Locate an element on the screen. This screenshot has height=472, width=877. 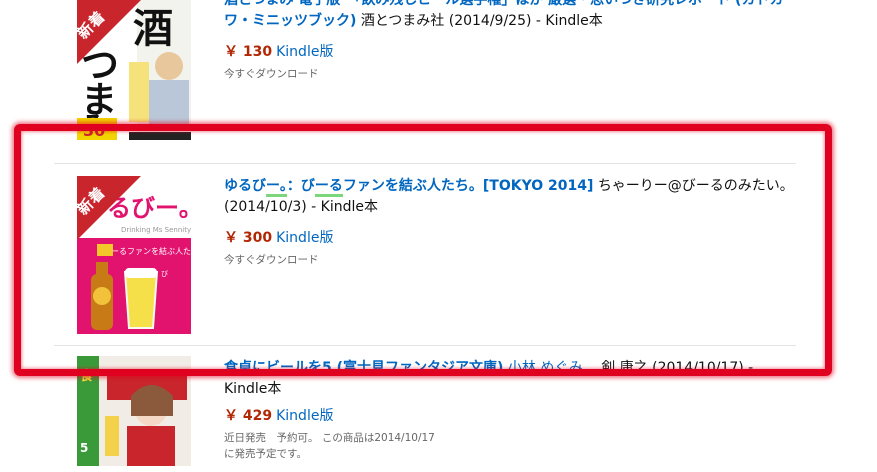
book-author-2: ちゃーりー@びーるのみたい。 is located at coordinates (695, 186).